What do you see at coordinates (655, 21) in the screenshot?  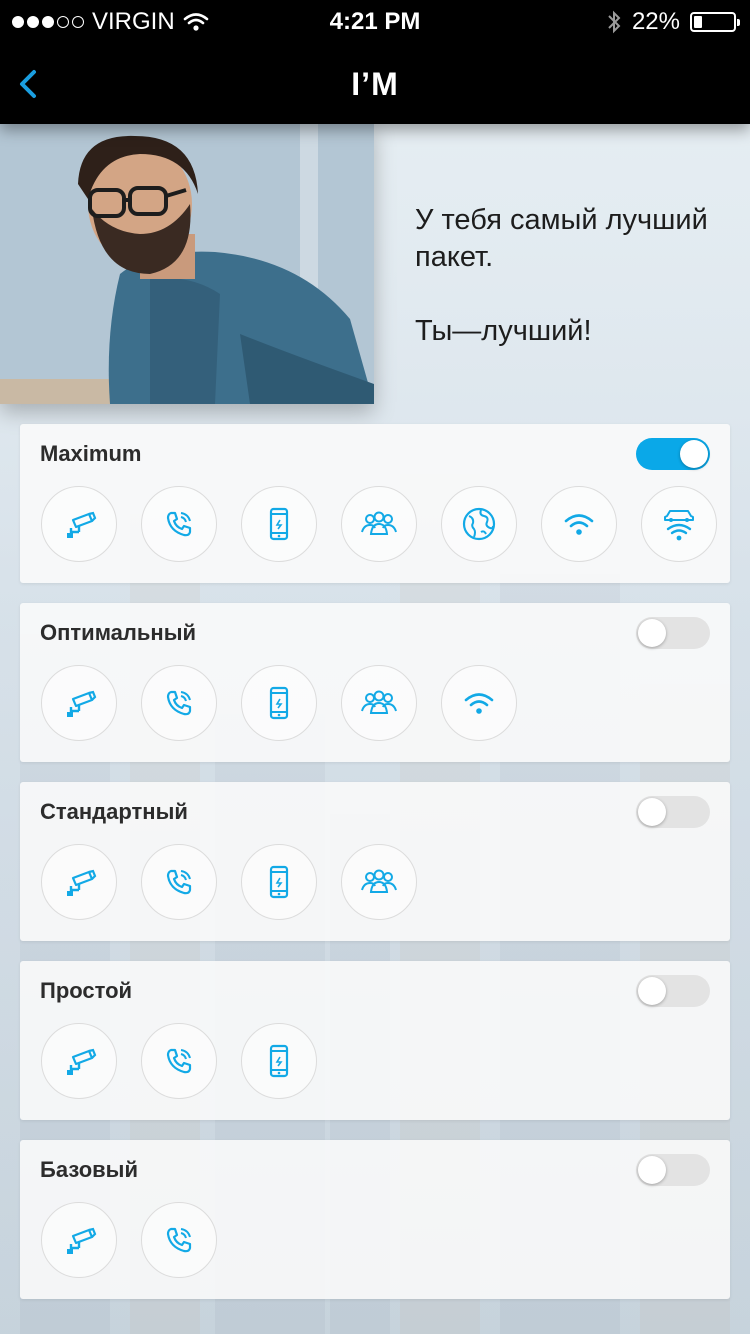 I see `battery-percentage: 22%` at bounding box center [655, 21].